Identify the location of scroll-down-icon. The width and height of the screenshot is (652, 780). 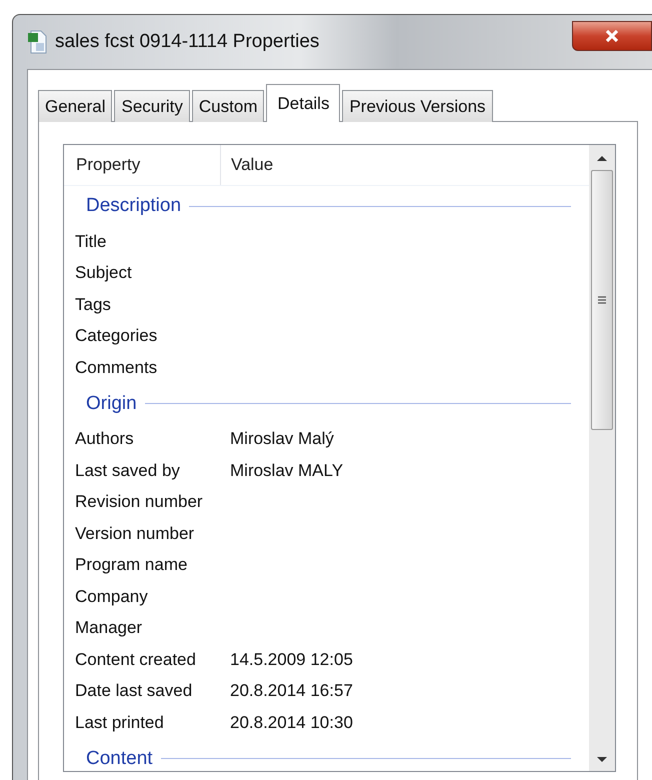
(602, 759).